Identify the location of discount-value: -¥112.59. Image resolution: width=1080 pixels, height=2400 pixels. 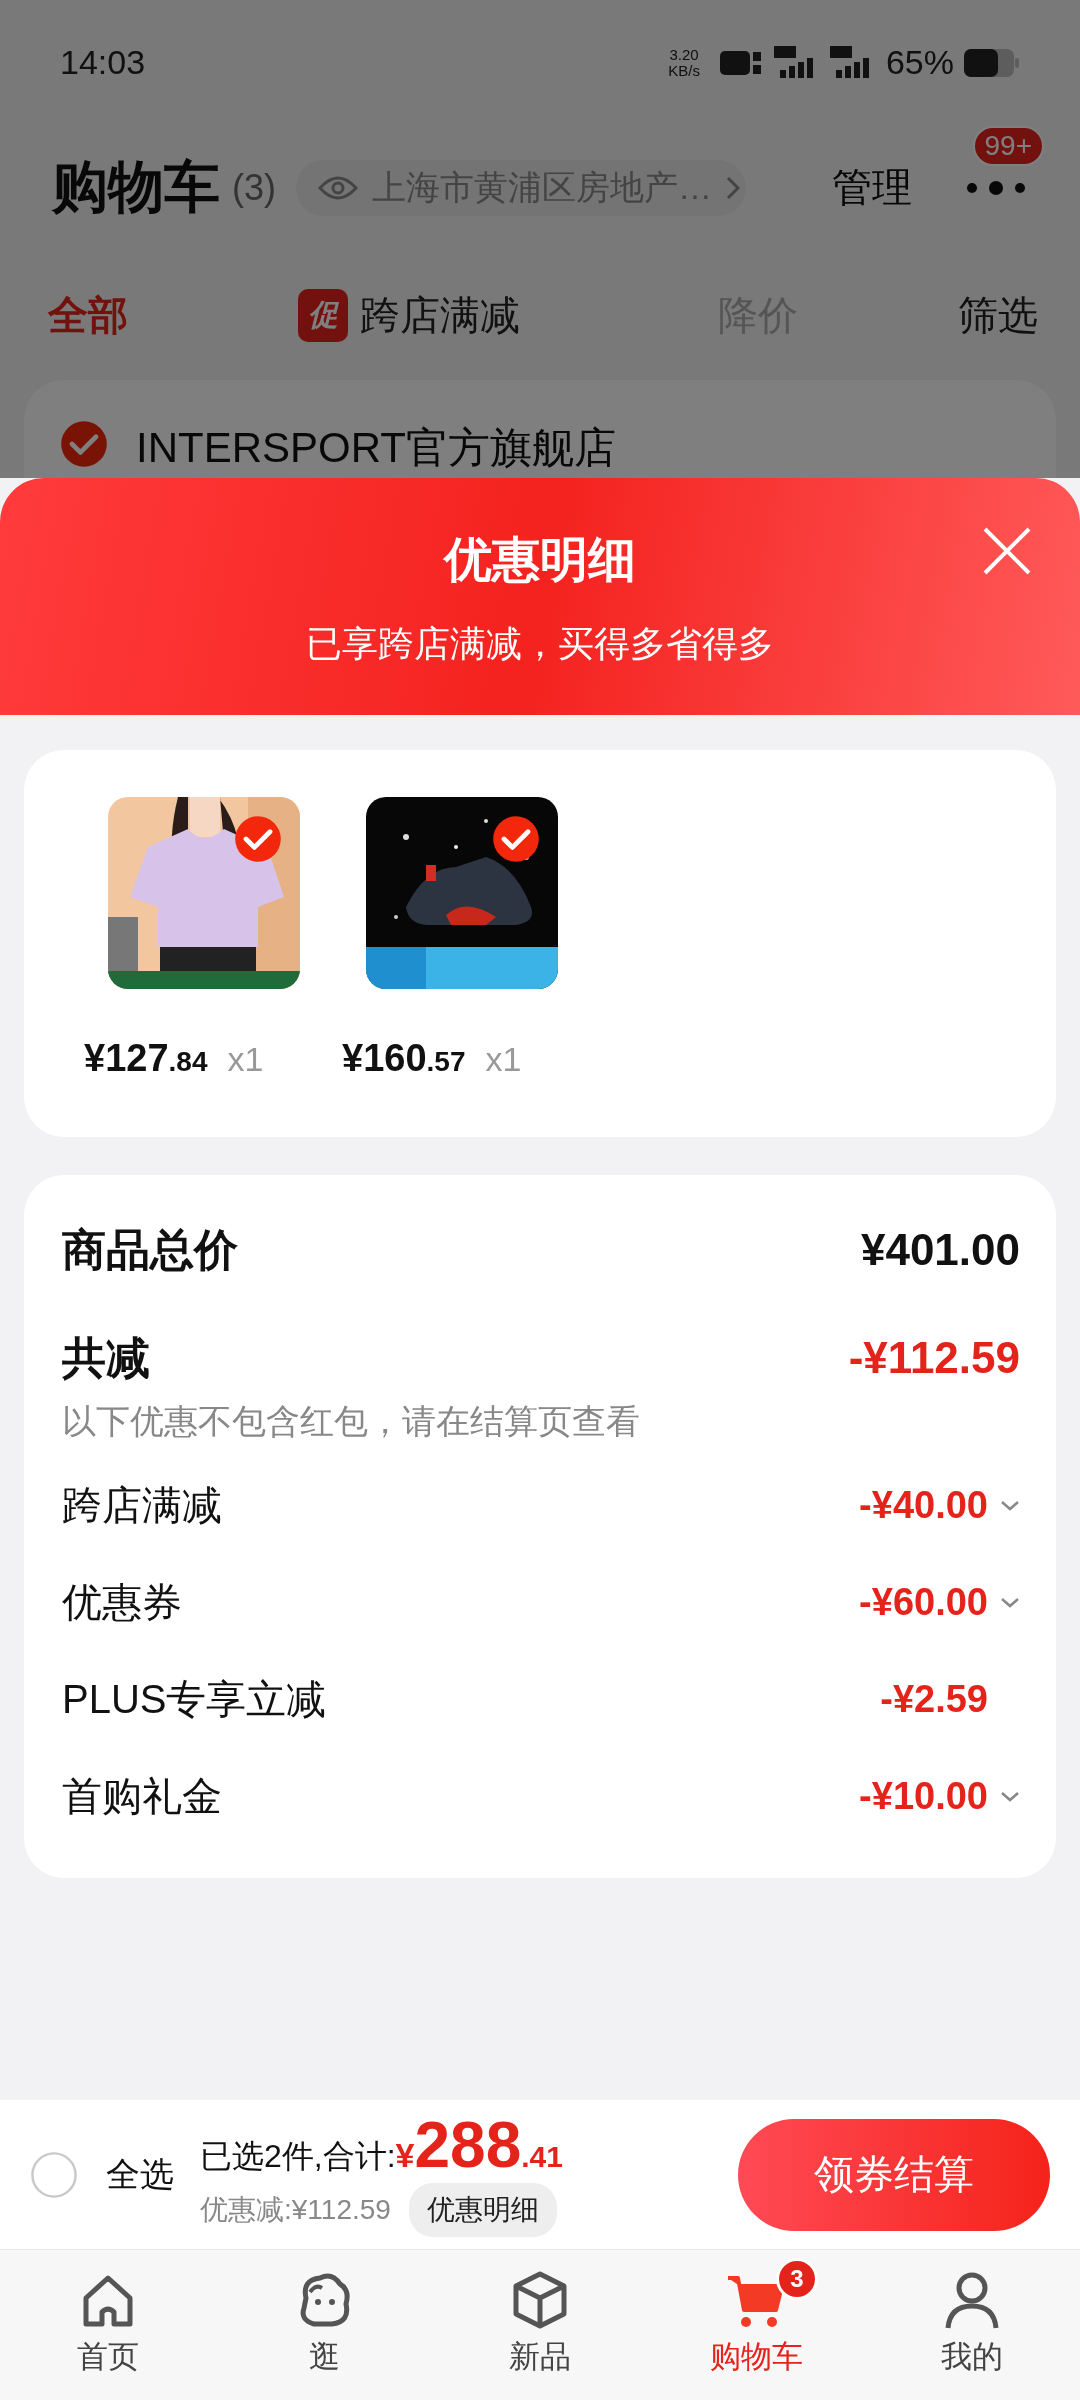
(934, 1358).